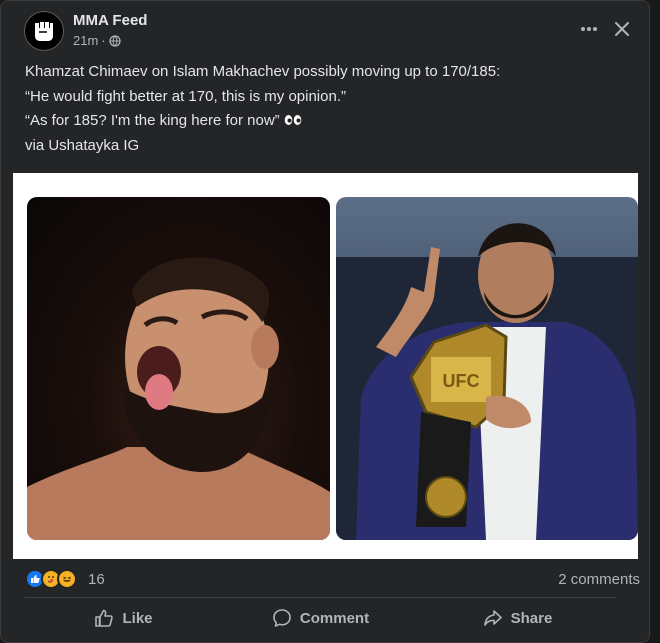 Image resolution: width=660 pixels, height=643 pixels. What do you see at coordinates (492, 618) in the screenshot?
I see `share-icon` at bounding box center [492, 618].